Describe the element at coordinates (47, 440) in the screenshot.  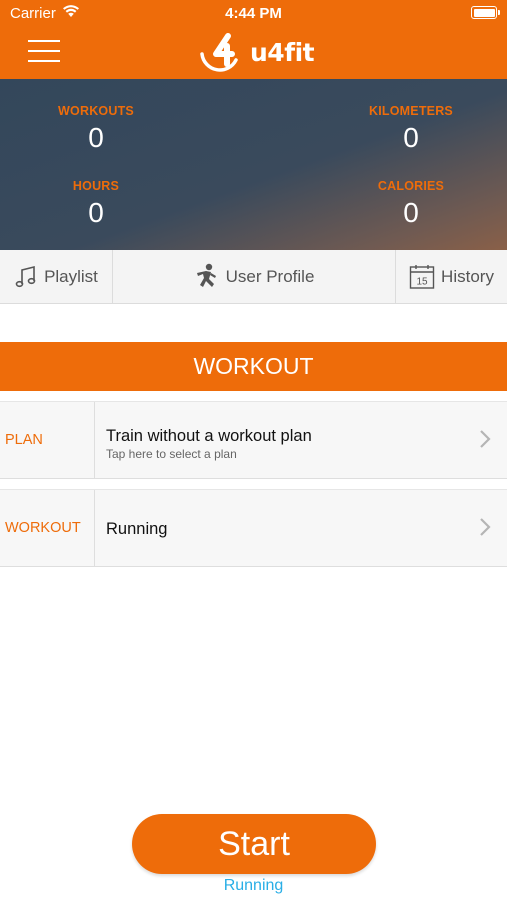
I see `row-label: PLAN` at that location.